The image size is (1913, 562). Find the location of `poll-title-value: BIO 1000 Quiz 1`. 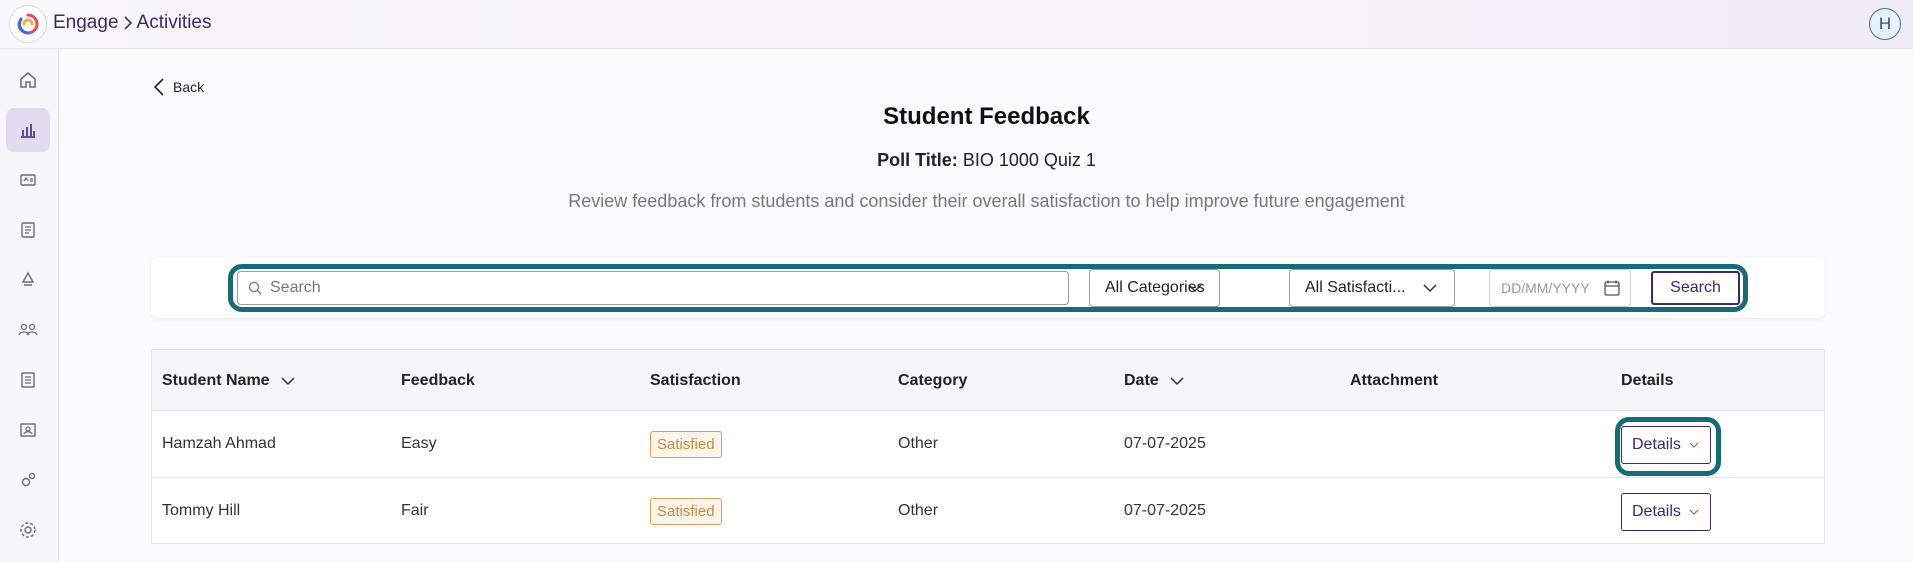

poll-title-value: BIO 1000 Quiz 1 is located at coordinates (1029, 160).